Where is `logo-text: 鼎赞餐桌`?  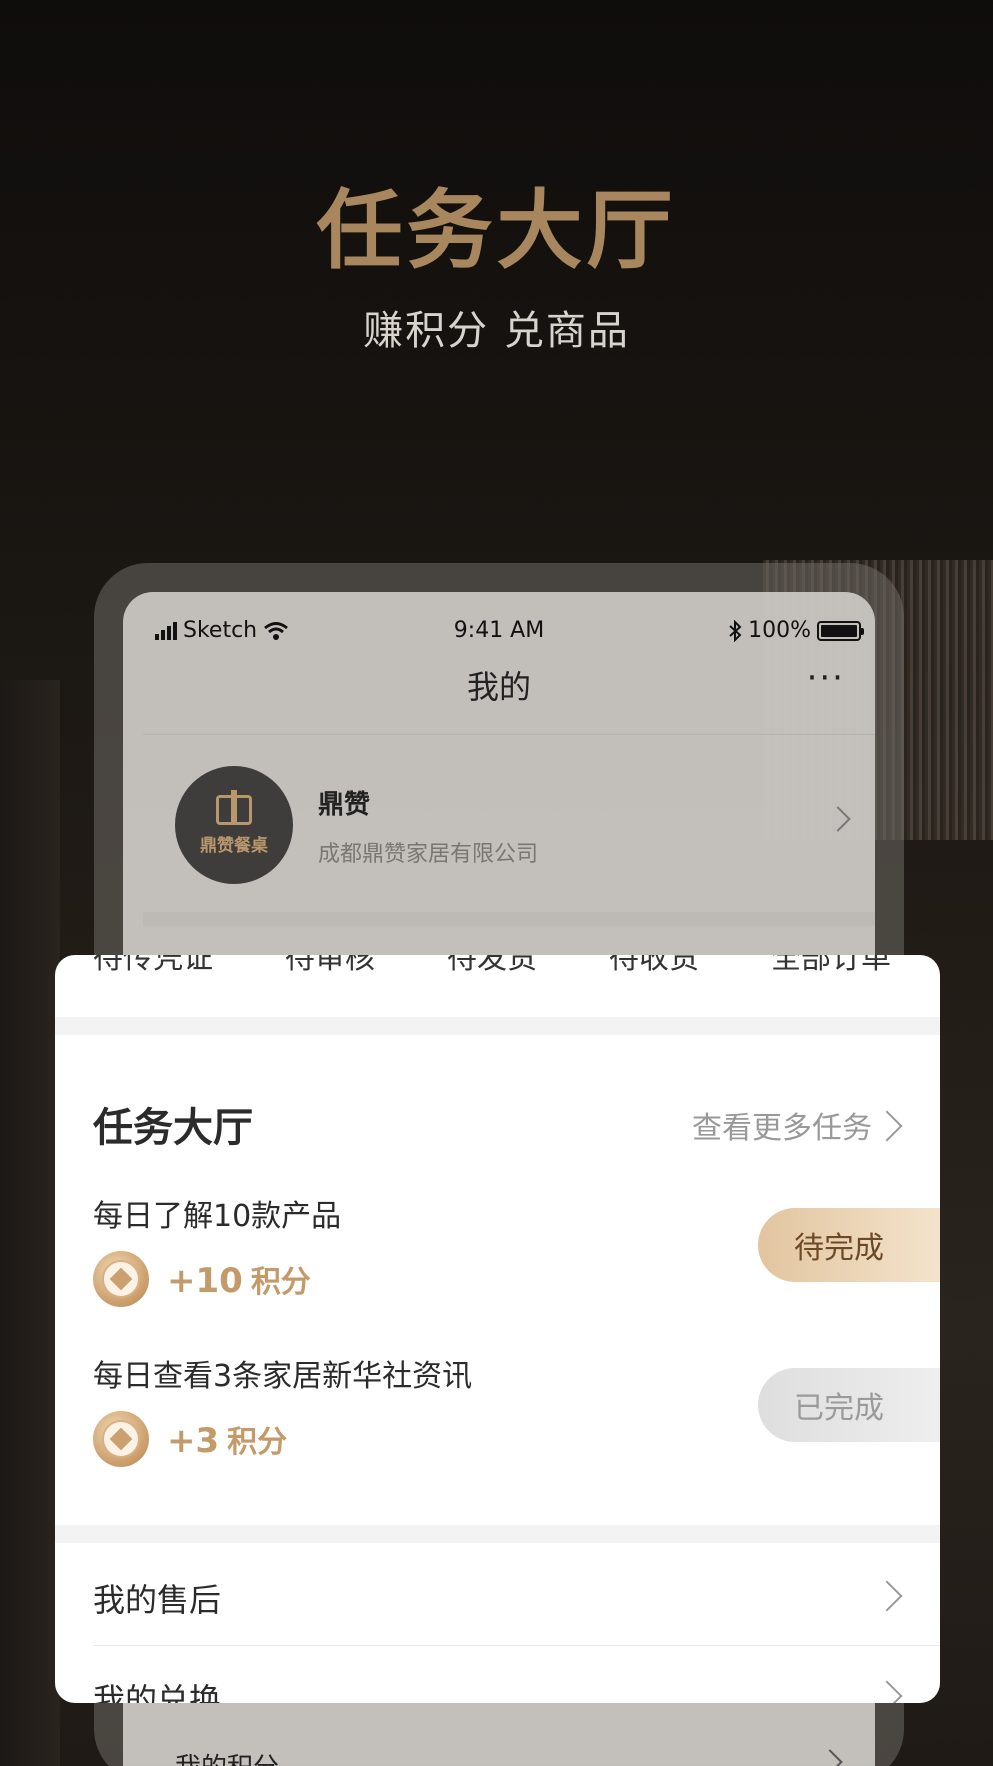 logo-text: 鼎赞餐桌 is located at coordinates (234, 845).